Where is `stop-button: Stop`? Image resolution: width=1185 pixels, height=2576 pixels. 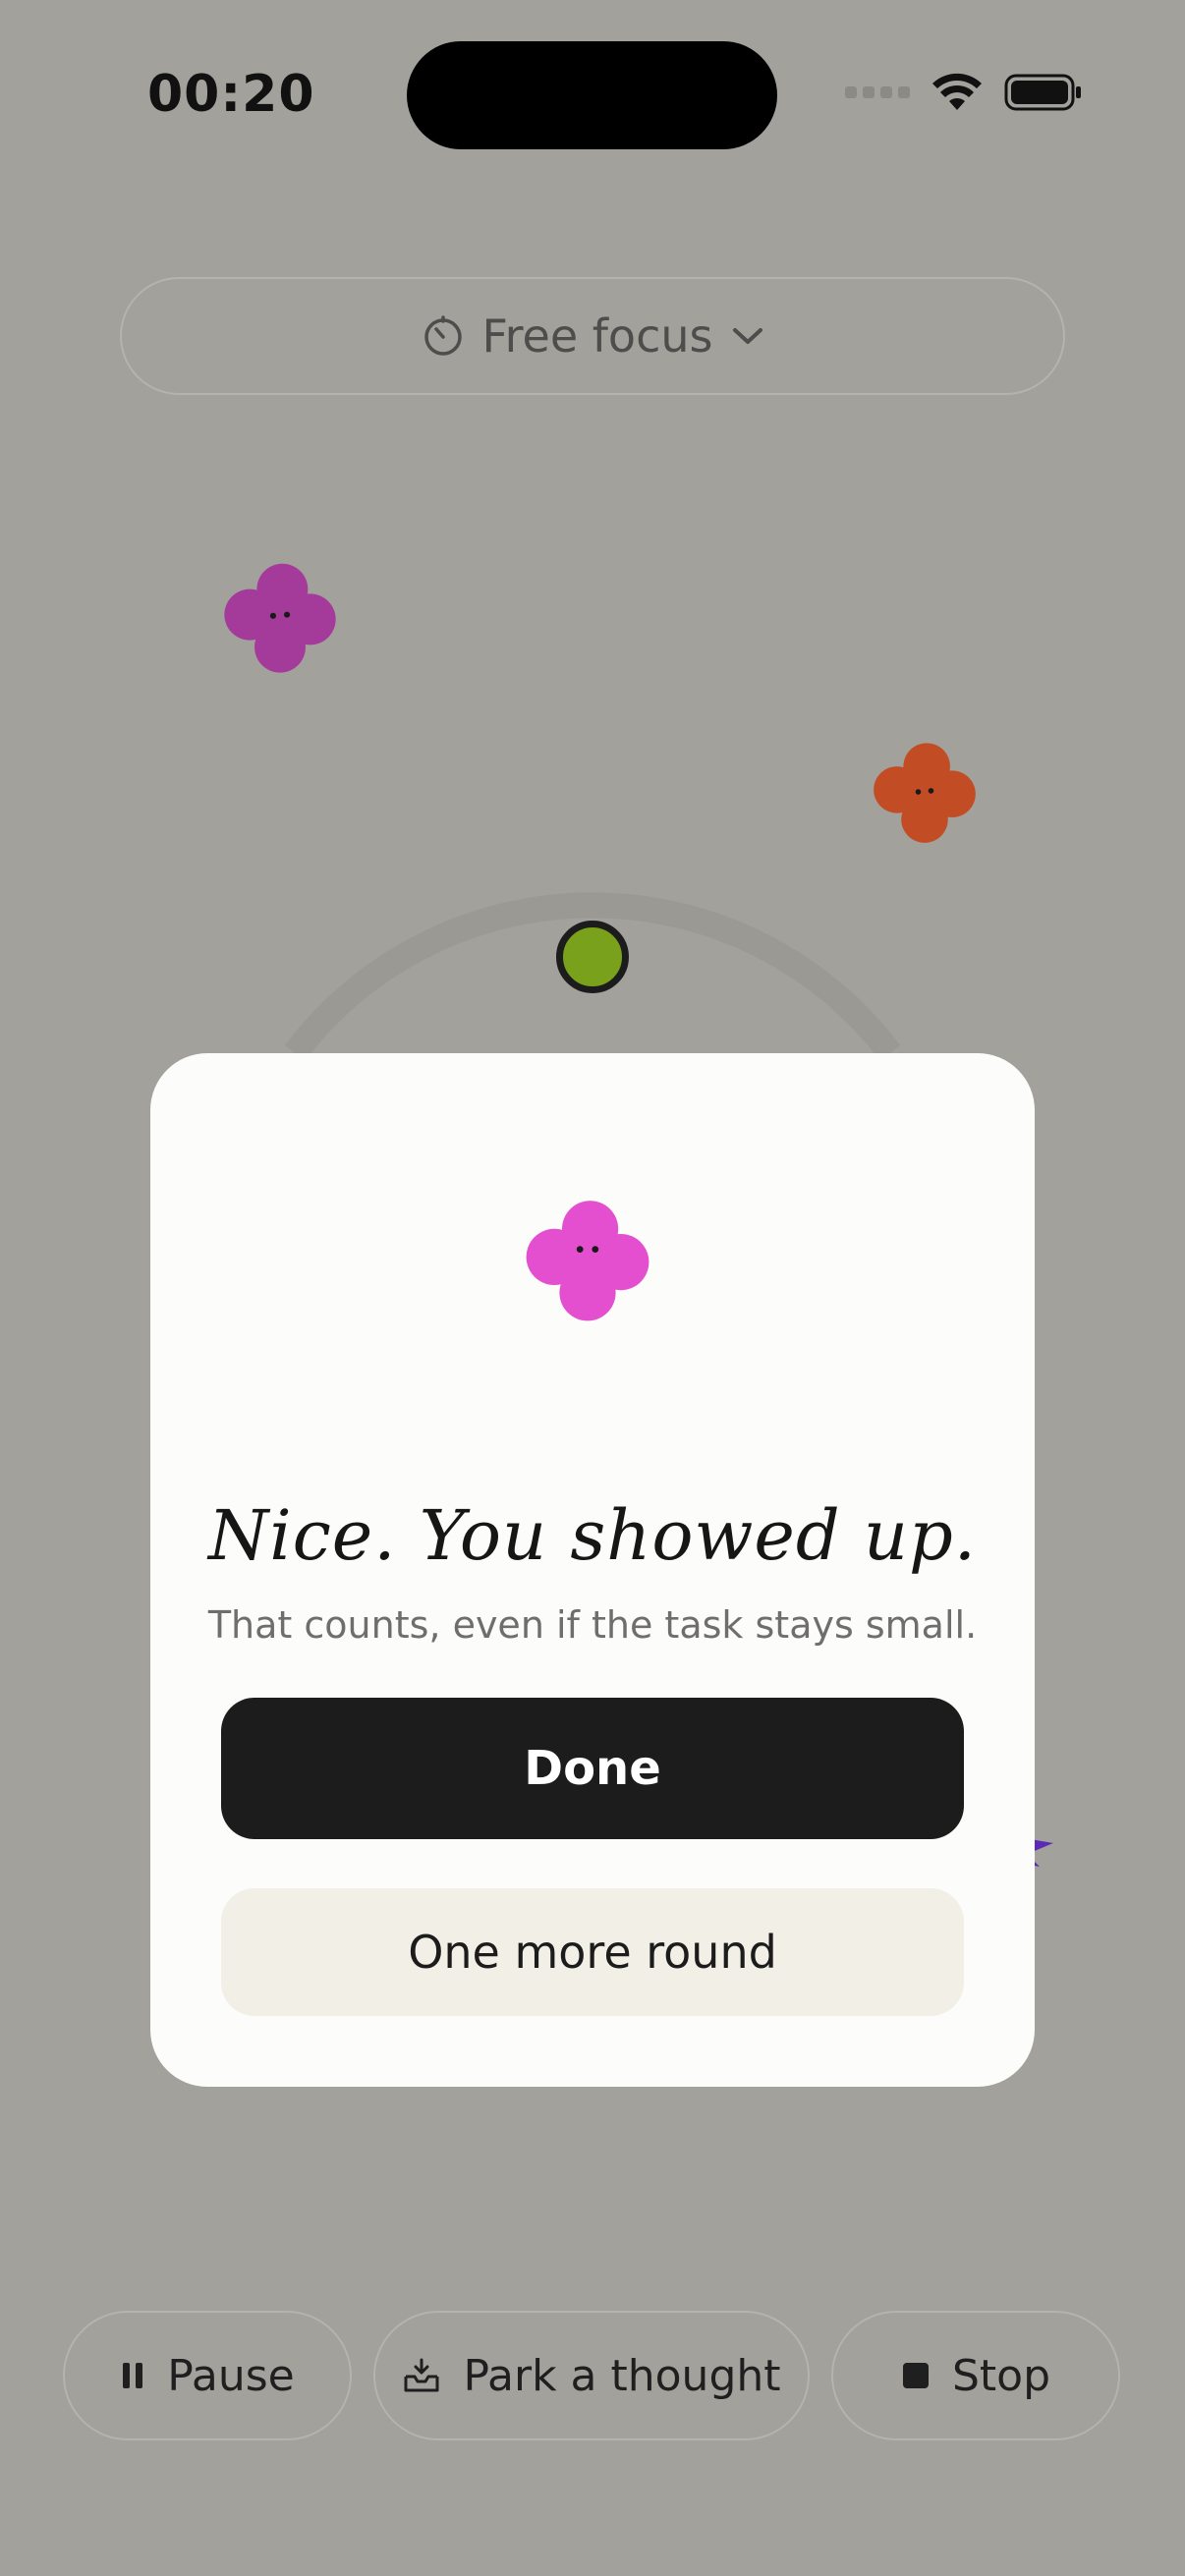
stop-button: Stop is located at coordinates (976, 2375).